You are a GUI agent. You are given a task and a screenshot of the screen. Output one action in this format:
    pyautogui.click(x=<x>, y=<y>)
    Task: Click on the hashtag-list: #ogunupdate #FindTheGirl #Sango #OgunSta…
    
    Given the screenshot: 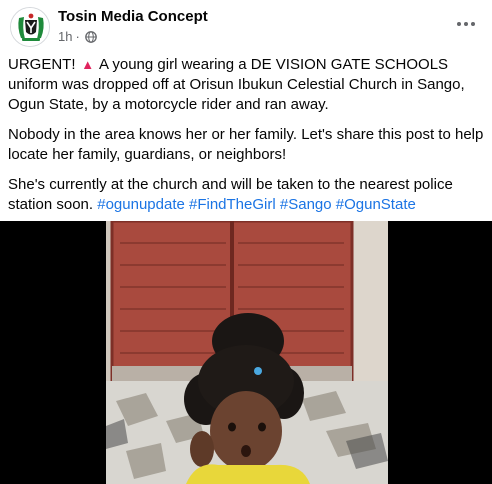 What is the action you would take?
    pyautogui.click(x=256, y=204)
    